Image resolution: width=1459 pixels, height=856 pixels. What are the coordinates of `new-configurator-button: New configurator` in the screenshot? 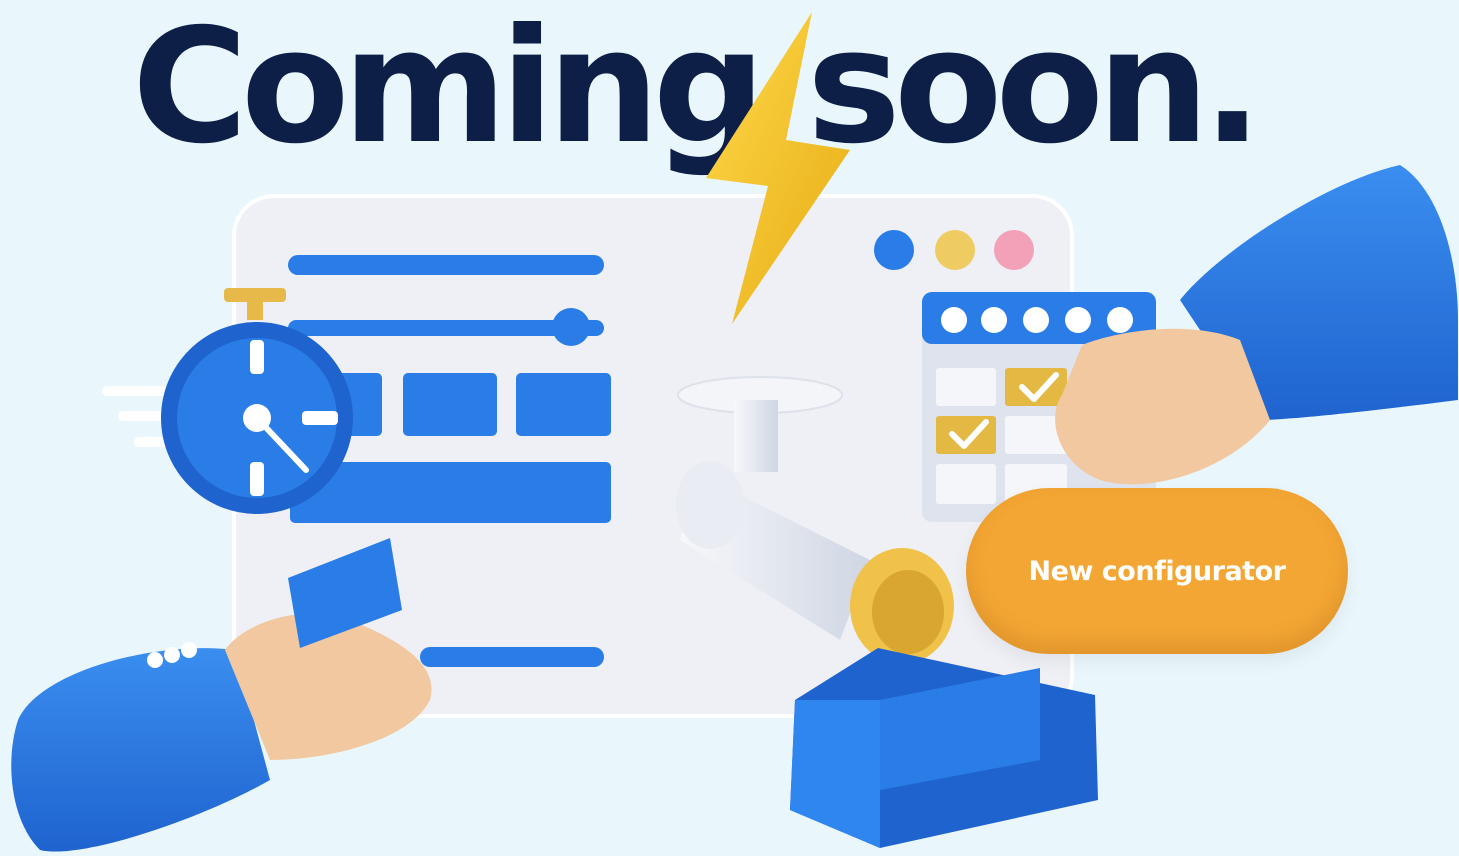 It's located at (1157, 571).